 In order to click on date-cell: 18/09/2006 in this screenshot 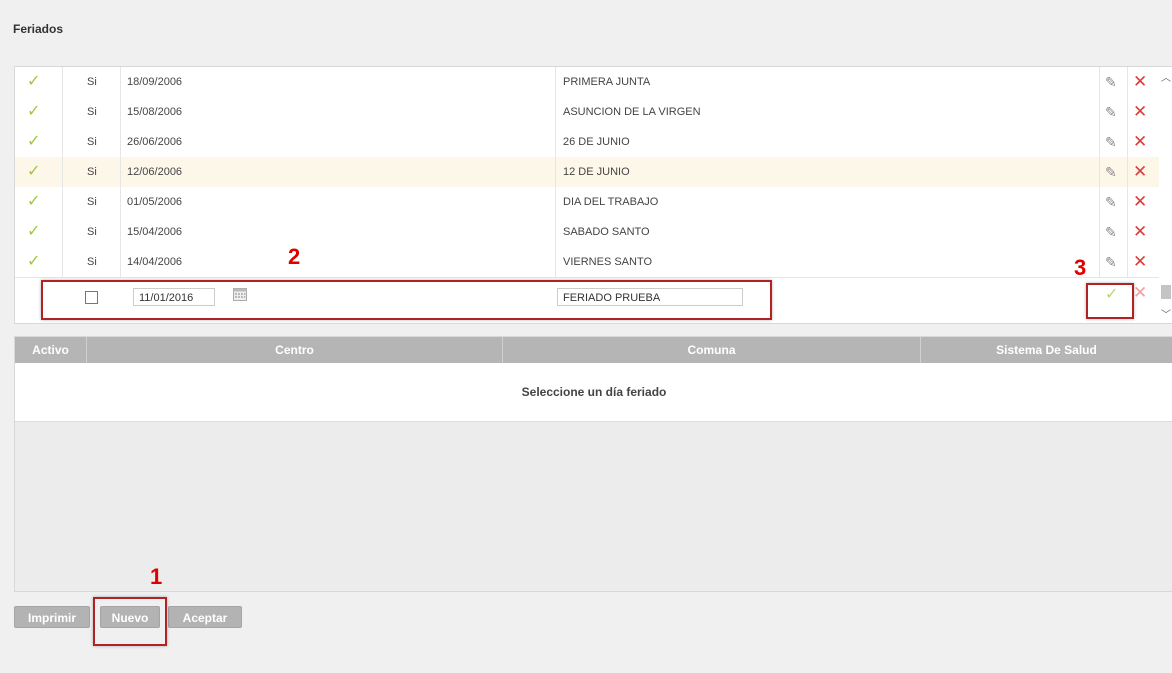, I will do `click(155, 82)`.